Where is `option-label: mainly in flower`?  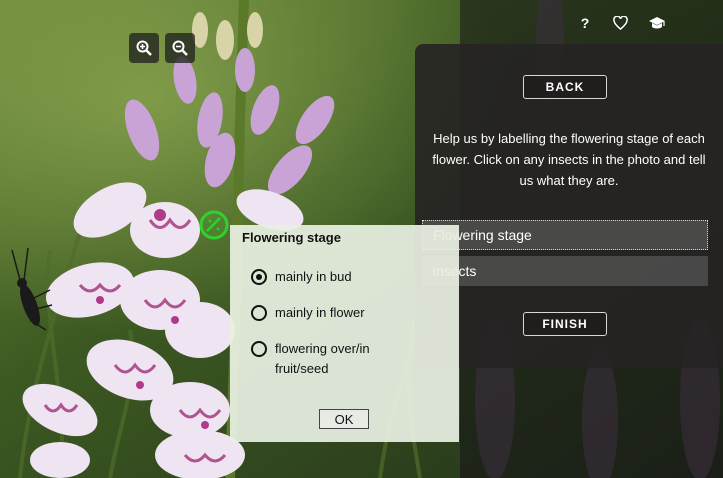
option-label: mainly in flower is located at coordinates (320, 312).